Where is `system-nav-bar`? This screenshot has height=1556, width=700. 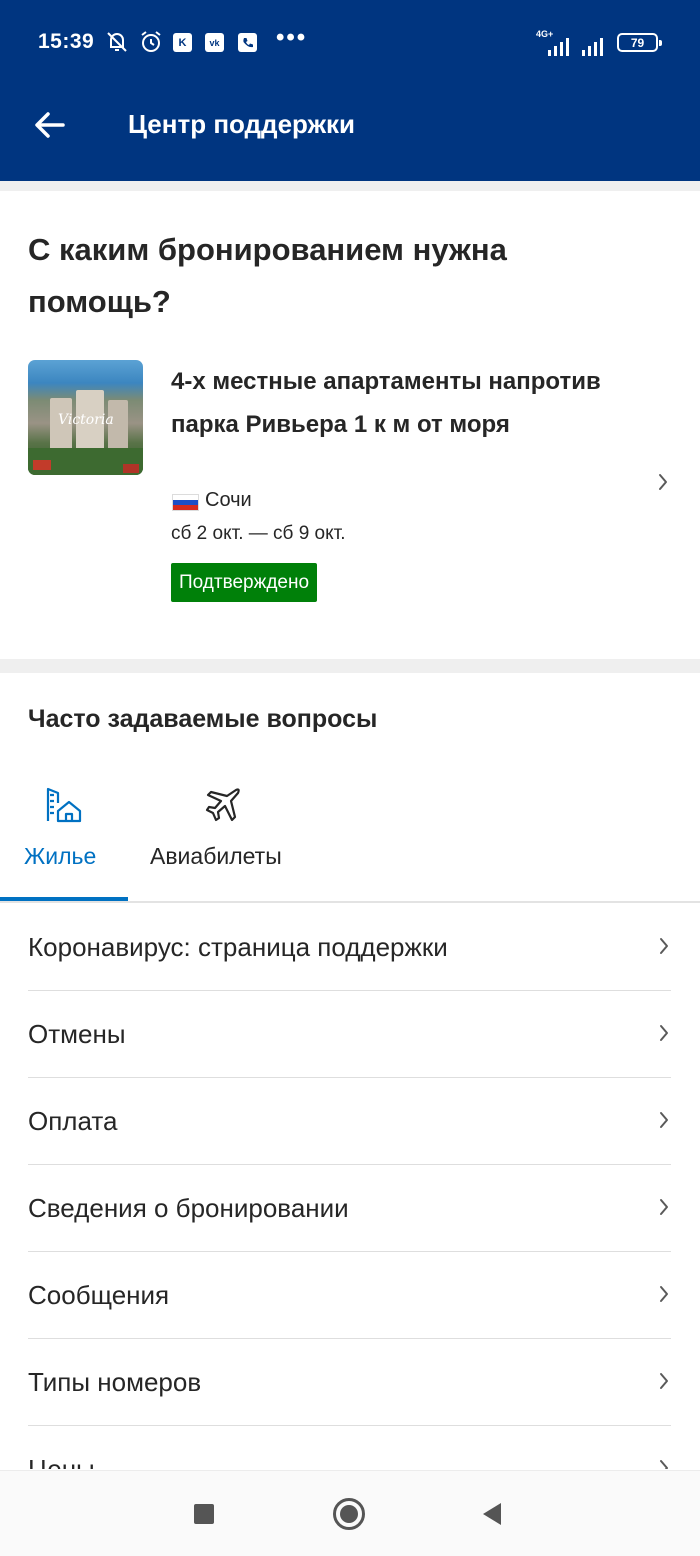
system-nav-bar is located at coordinates (350, 1513).